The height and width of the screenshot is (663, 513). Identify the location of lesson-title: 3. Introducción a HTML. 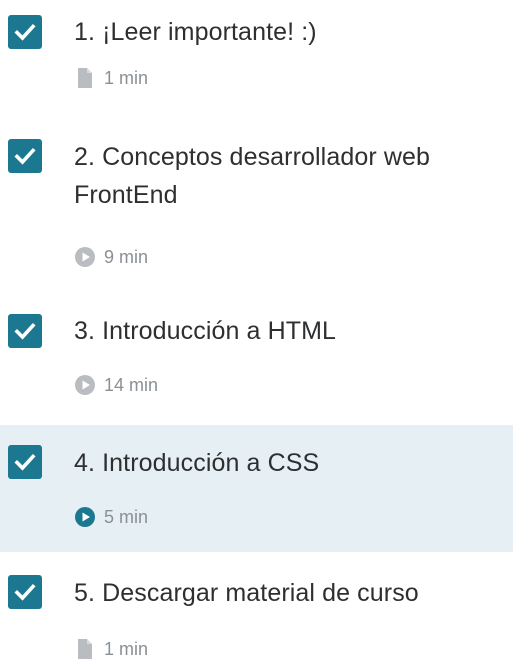
(205, 331).